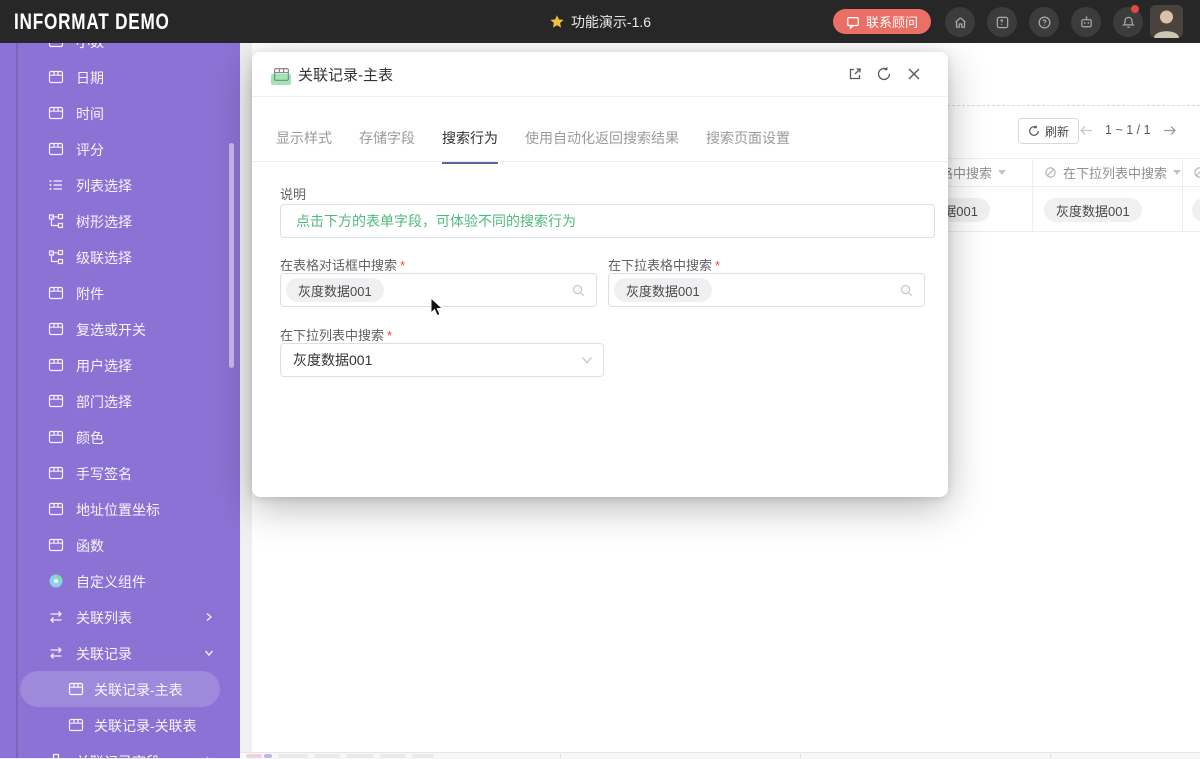 The image size is (1200, 759). I want to click on sidebar-item-function: 函数, so click(120, 545).